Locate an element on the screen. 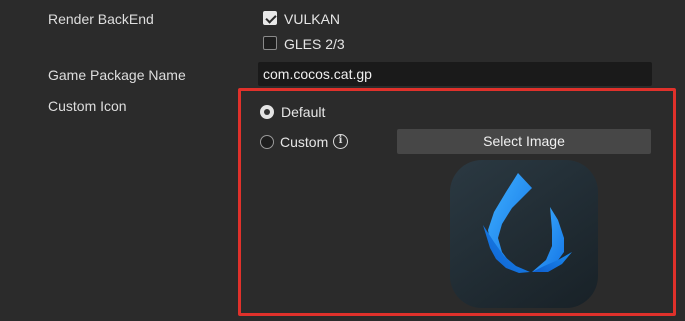 The width and height of the screenshot is (685, 321). gles-label: GLES 2/3 is located at coordinates (314, 44).